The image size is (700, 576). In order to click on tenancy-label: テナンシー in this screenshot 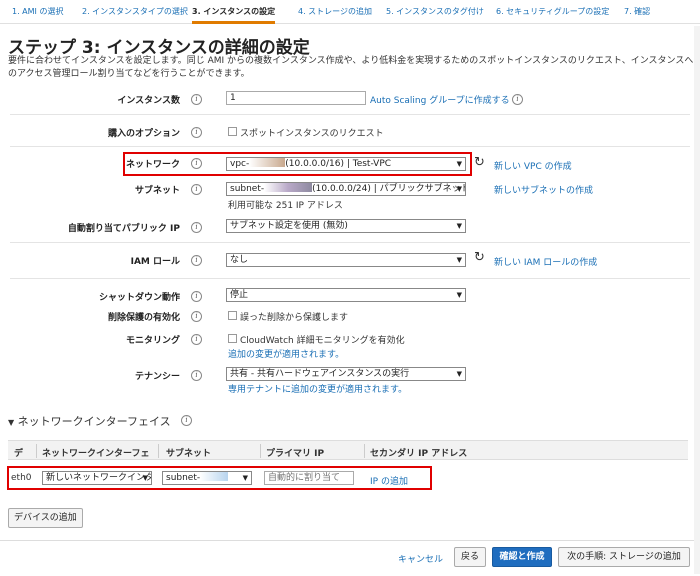, I will do `click(157, 377)`.